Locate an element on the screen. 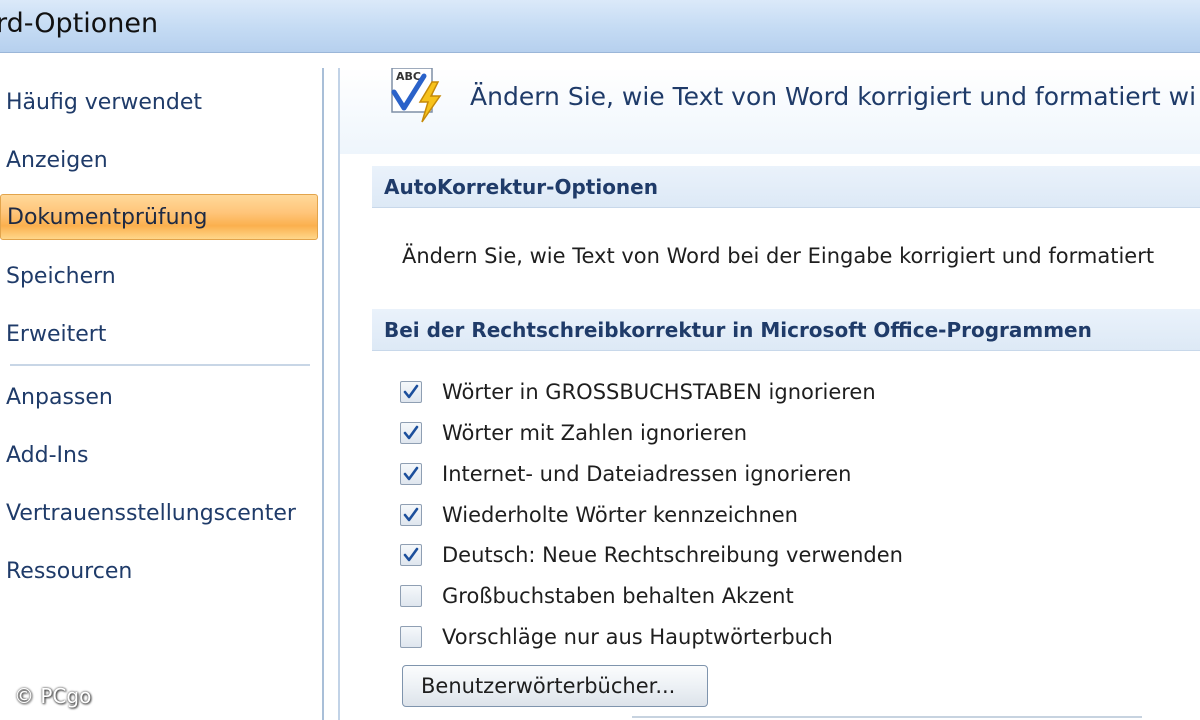 The width and height of the screenshot is (1200, 720). sidebar-item-anpassen: Anpassen is located at coordinates (159, 398).